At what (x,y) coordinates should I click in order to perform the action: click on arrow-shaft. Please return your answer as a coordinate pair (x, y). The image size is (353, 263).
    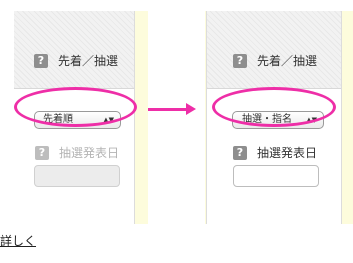
    Looking at the image, I should click on (168, 109).